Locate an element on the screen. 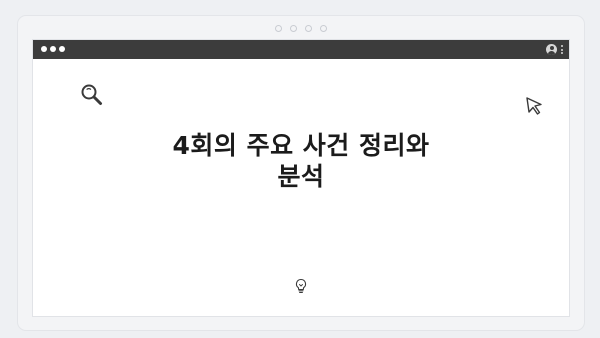 The height and width of the screenshot is (338, 600). window-controls is located at coordinates (53, 49).